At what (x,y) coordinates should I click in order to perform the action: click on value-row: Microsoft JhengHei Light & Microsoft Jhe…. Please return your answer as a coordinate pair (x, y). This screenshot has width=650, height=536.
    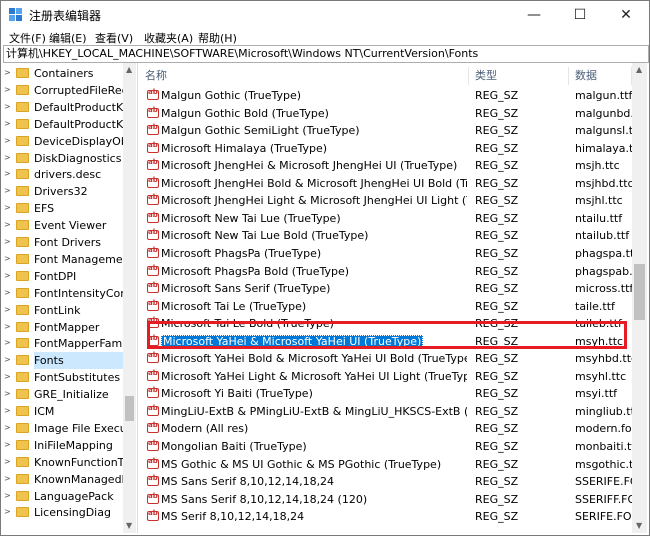
    Looking at the image, I should click on (385, 201).